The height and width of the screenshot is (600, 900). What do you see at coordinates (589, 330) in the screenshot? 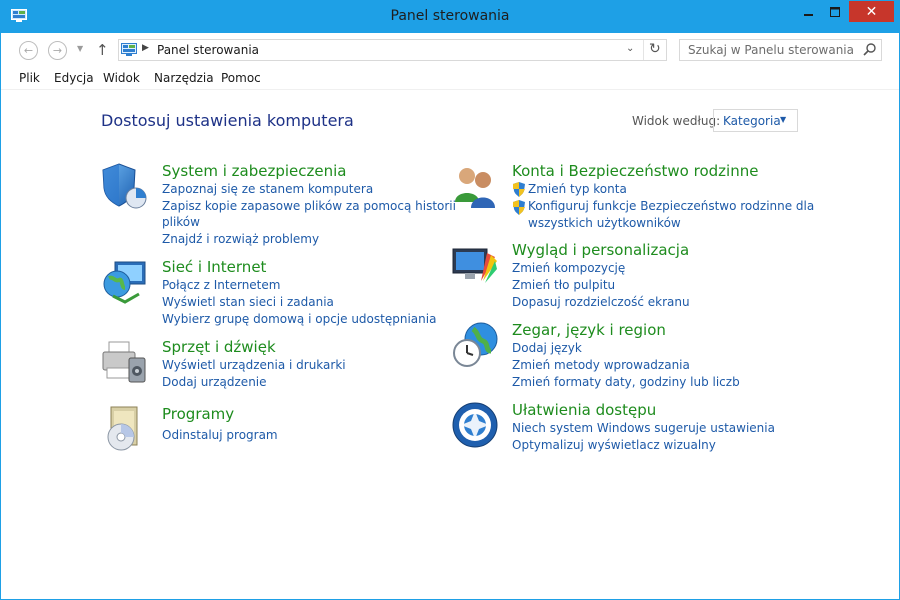
I see `category-title: Zegar, język i region` at bounding box center [589, 330].